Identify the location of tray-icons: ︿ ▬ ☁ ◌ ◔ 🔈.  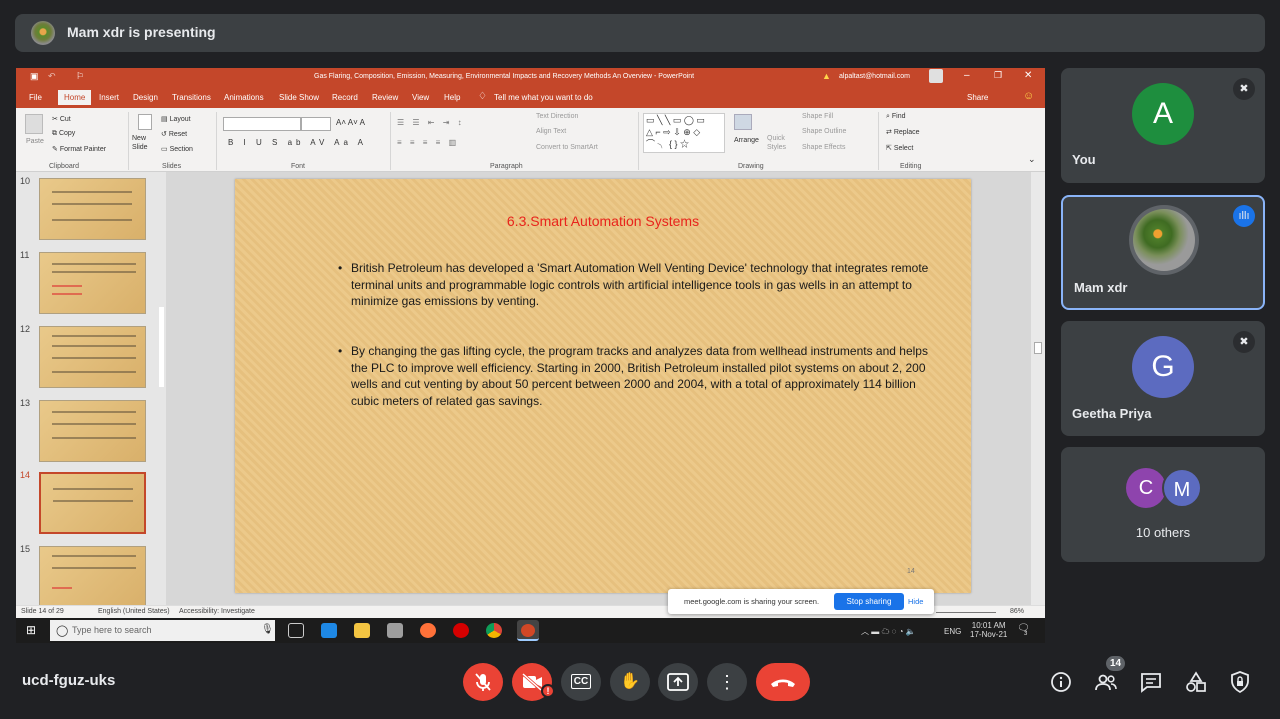
(888, 631).